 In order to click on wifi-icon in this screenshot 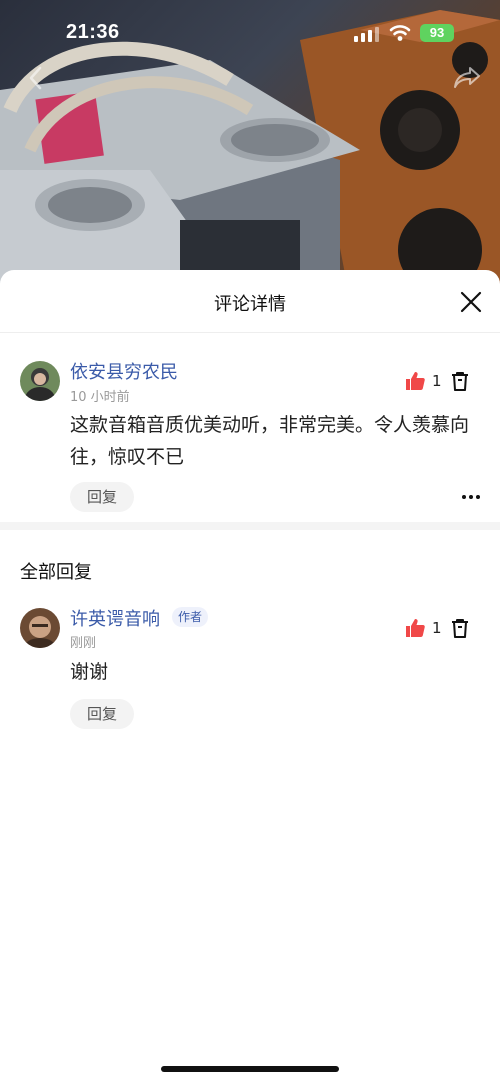, I will do `click(400, 33)`.